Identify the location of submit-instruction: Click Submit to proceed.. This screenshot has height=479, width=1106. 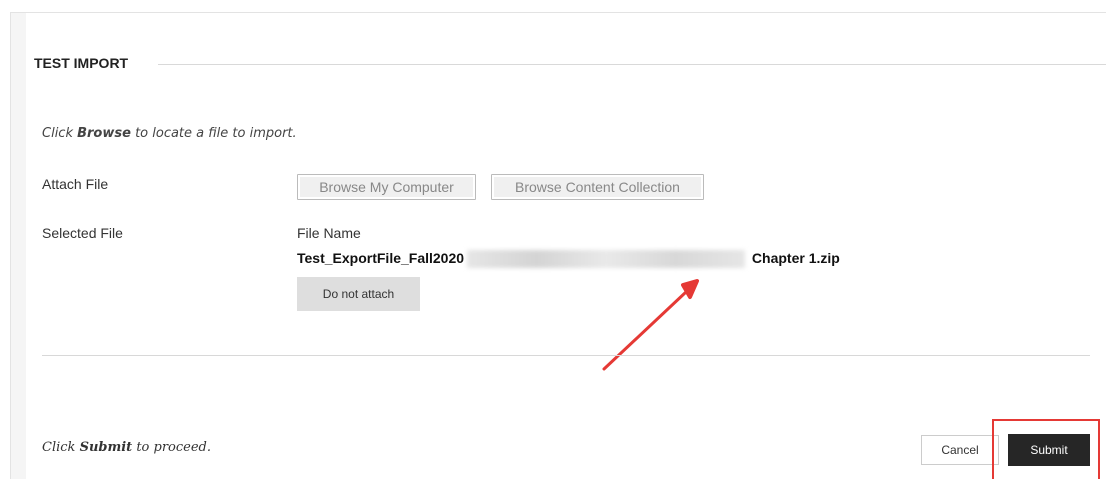
(126, 447).